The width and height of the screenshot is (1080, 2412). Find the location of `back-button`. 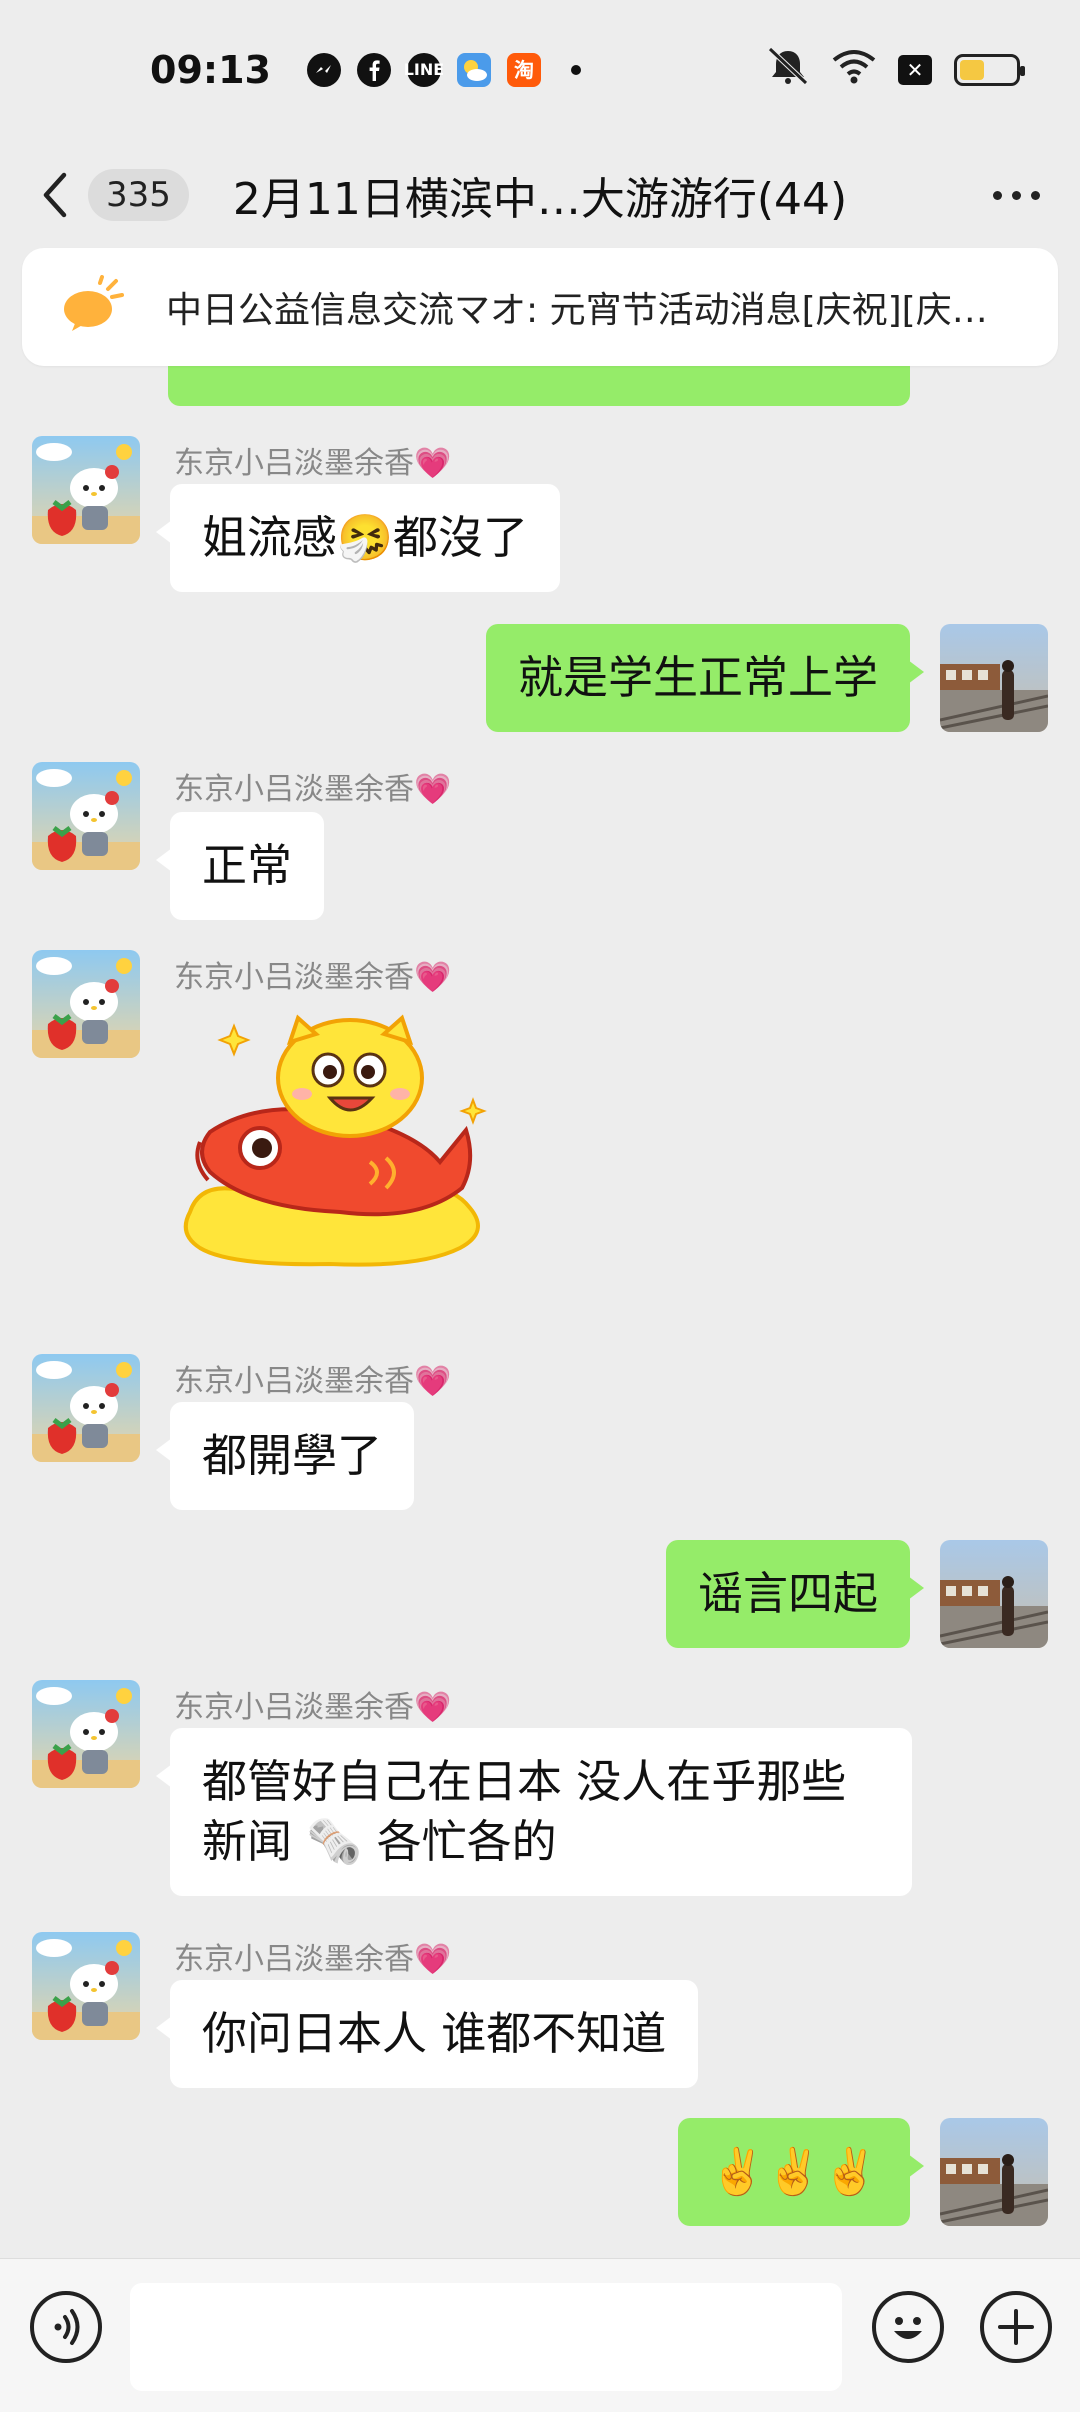

back-button is located at coordinates (55, 195).